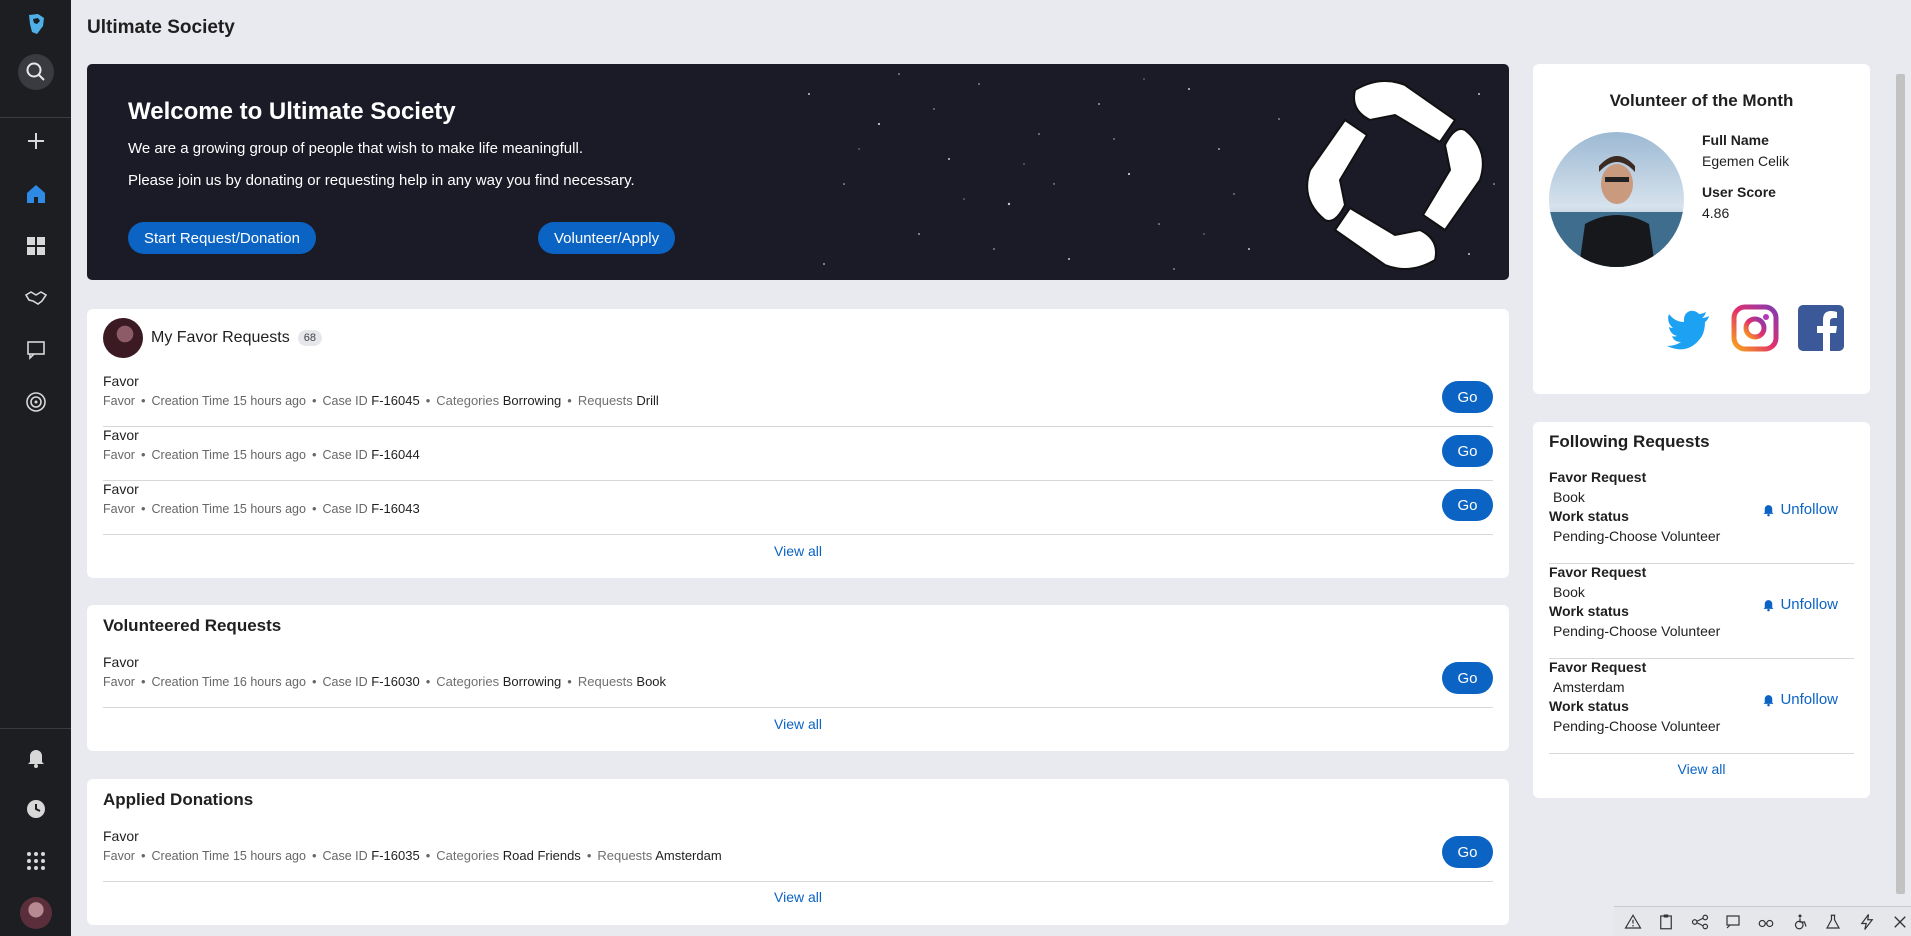 This screenshot has height=936, width=1911. What do you see at coordinates (1689, 328) in the screenshot?
I see `twitter-icon` at bounding box center [1689, 328].